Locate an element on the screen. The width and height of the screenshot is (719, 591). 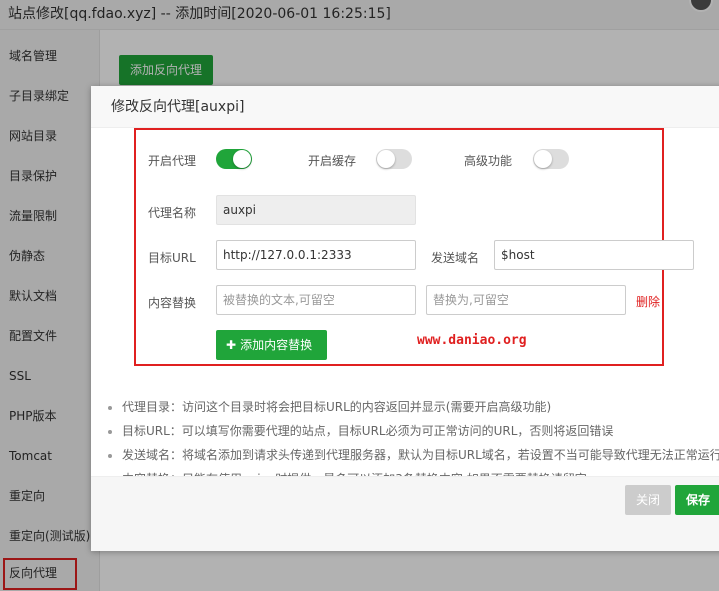
save-button: 保存 is located at coordinates (697, 500).